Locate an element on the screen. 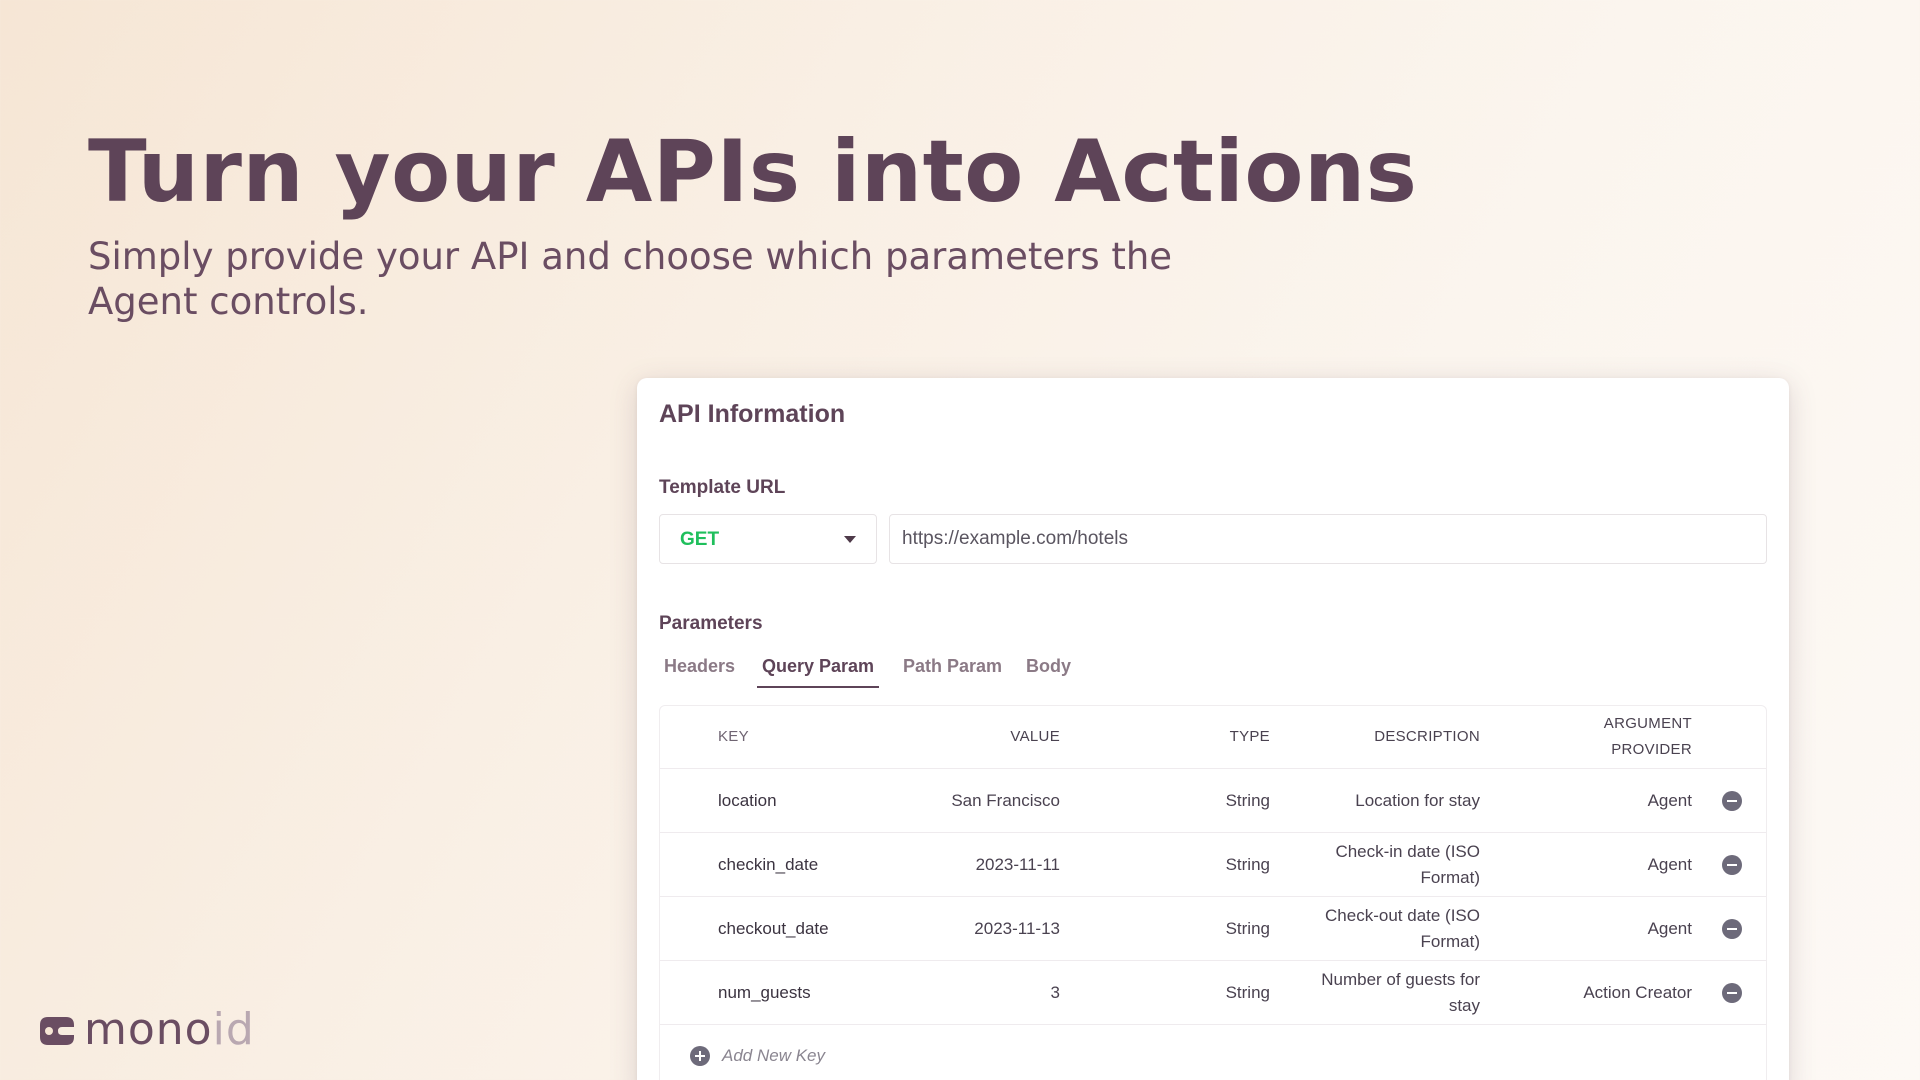  template-url-input is located at coordinates (1328, 539).